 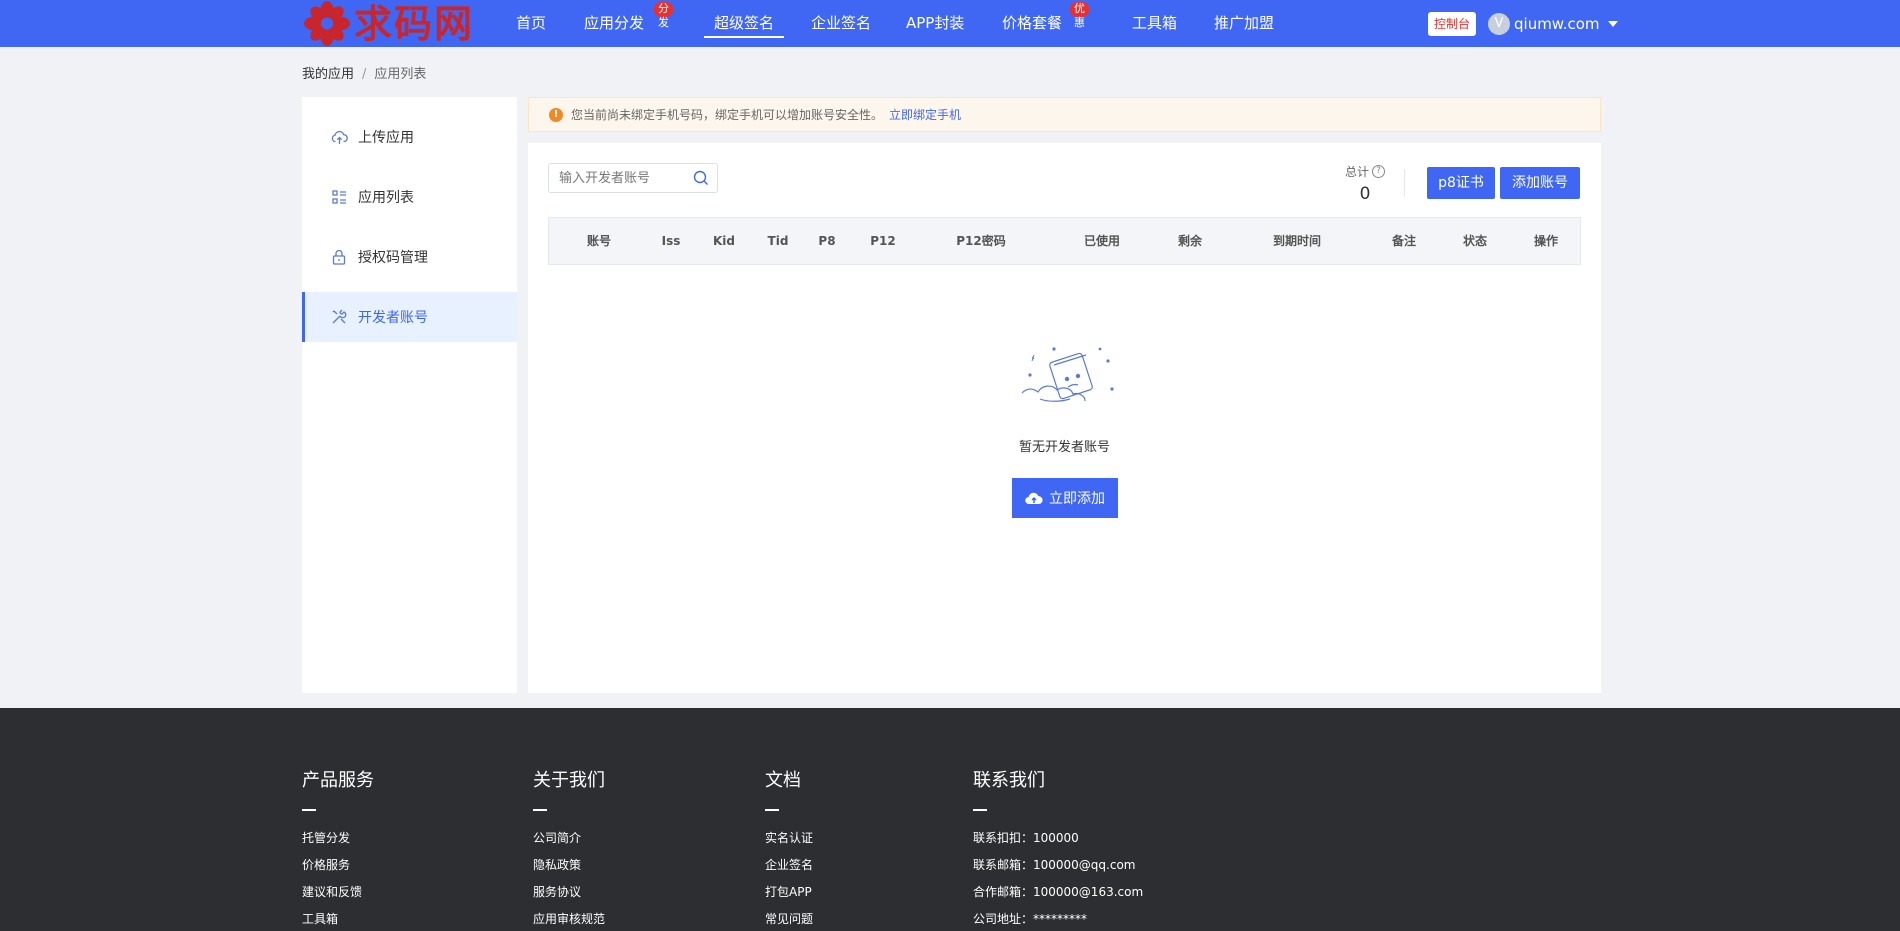 I want to click on nav-label: 应用分发, so click(x=614, y=23).